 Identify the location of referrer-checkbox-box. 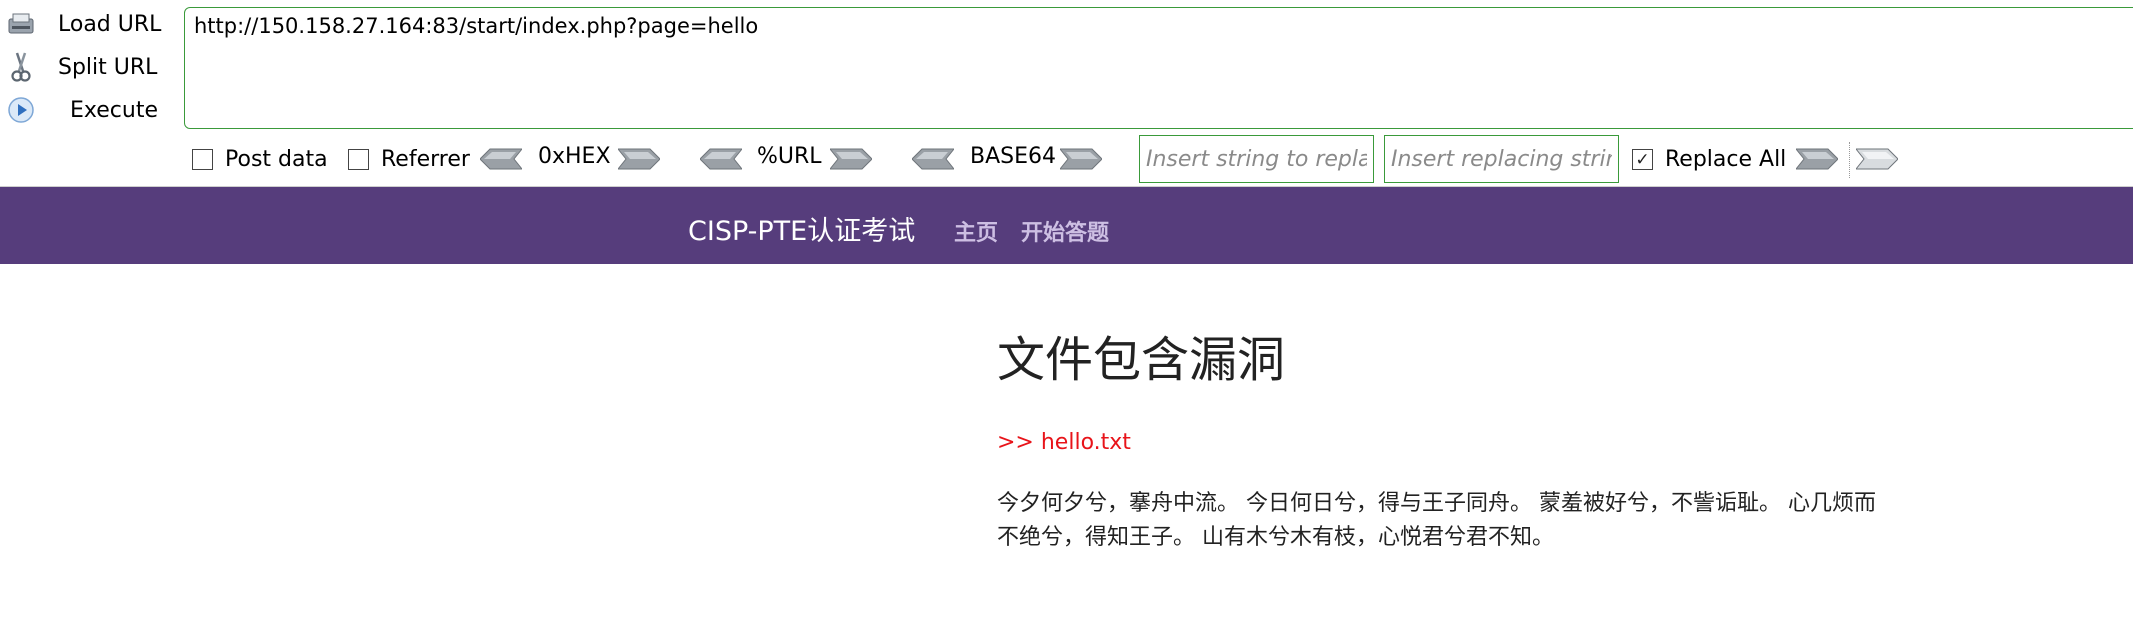
(358, 159).